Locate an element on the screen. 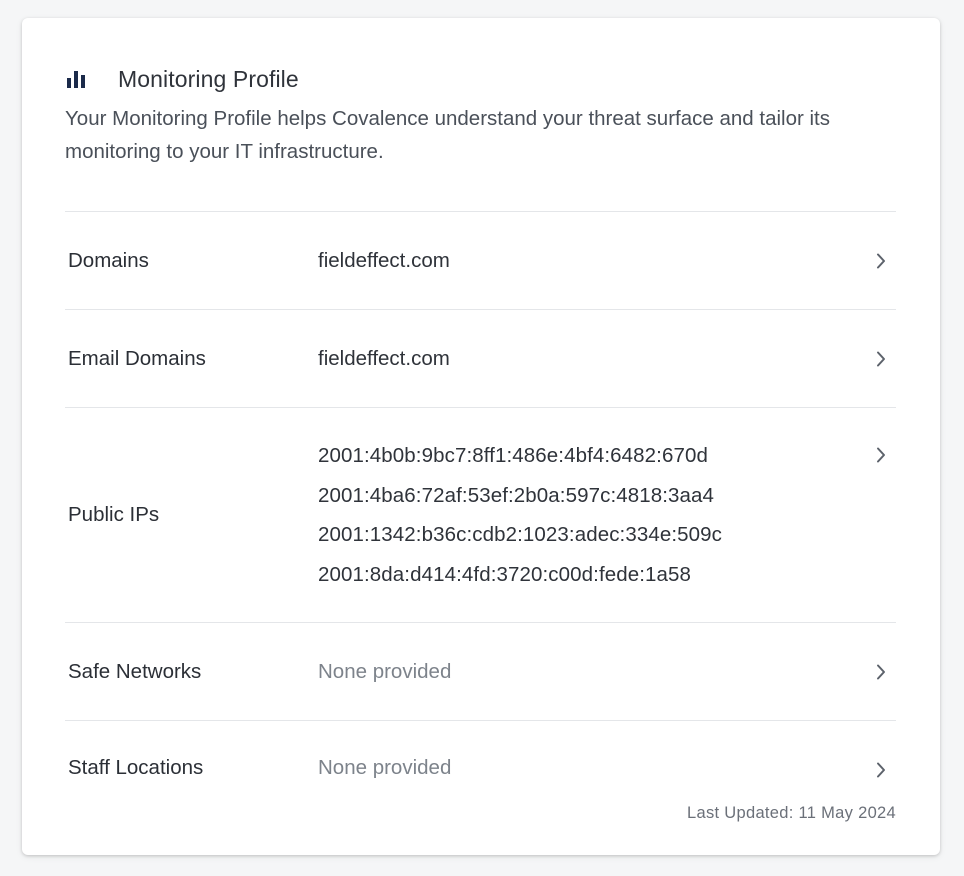  row-safe-networks: Safe Networks None provided is located at coordinates (480, 671).